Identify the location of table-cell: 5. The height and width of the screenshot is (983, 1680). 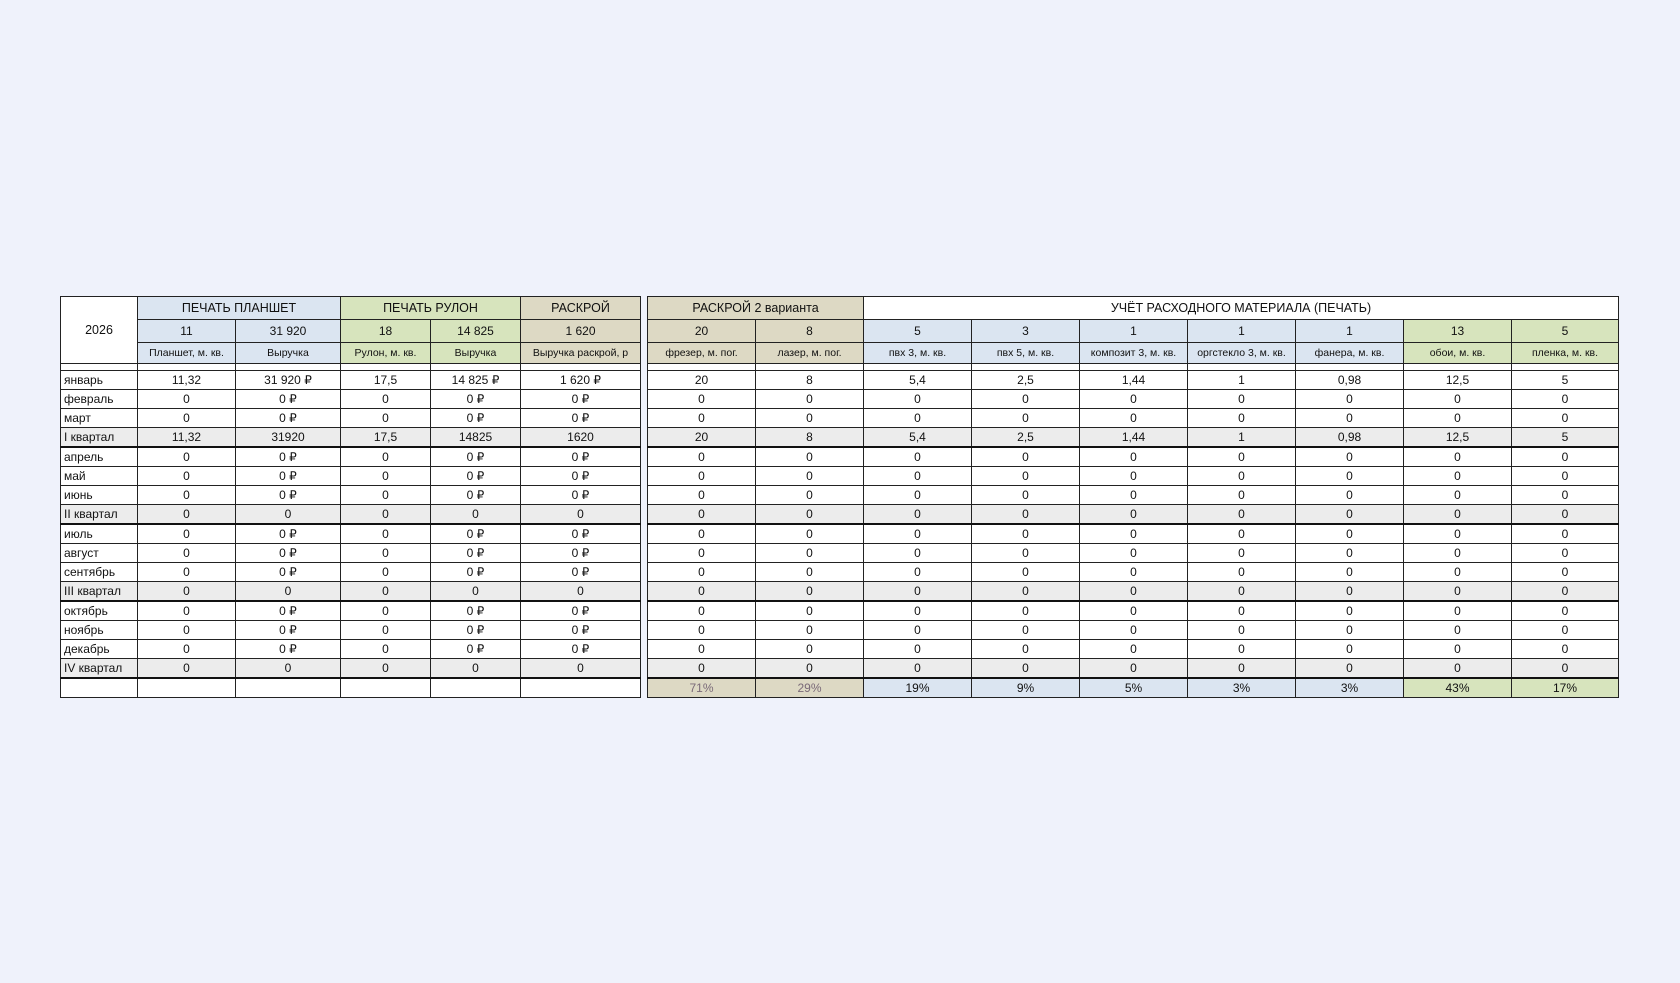
(1565, 380).